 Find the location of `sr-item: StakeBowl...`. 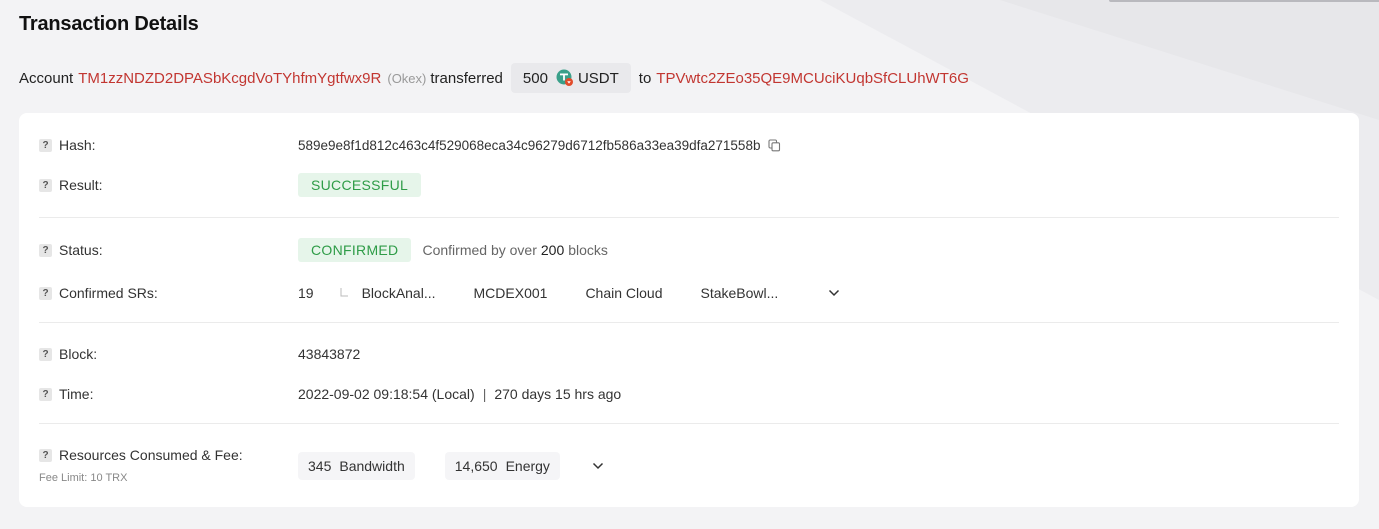

sr-item: StakeBowl... is located at coordinates (740, 293).